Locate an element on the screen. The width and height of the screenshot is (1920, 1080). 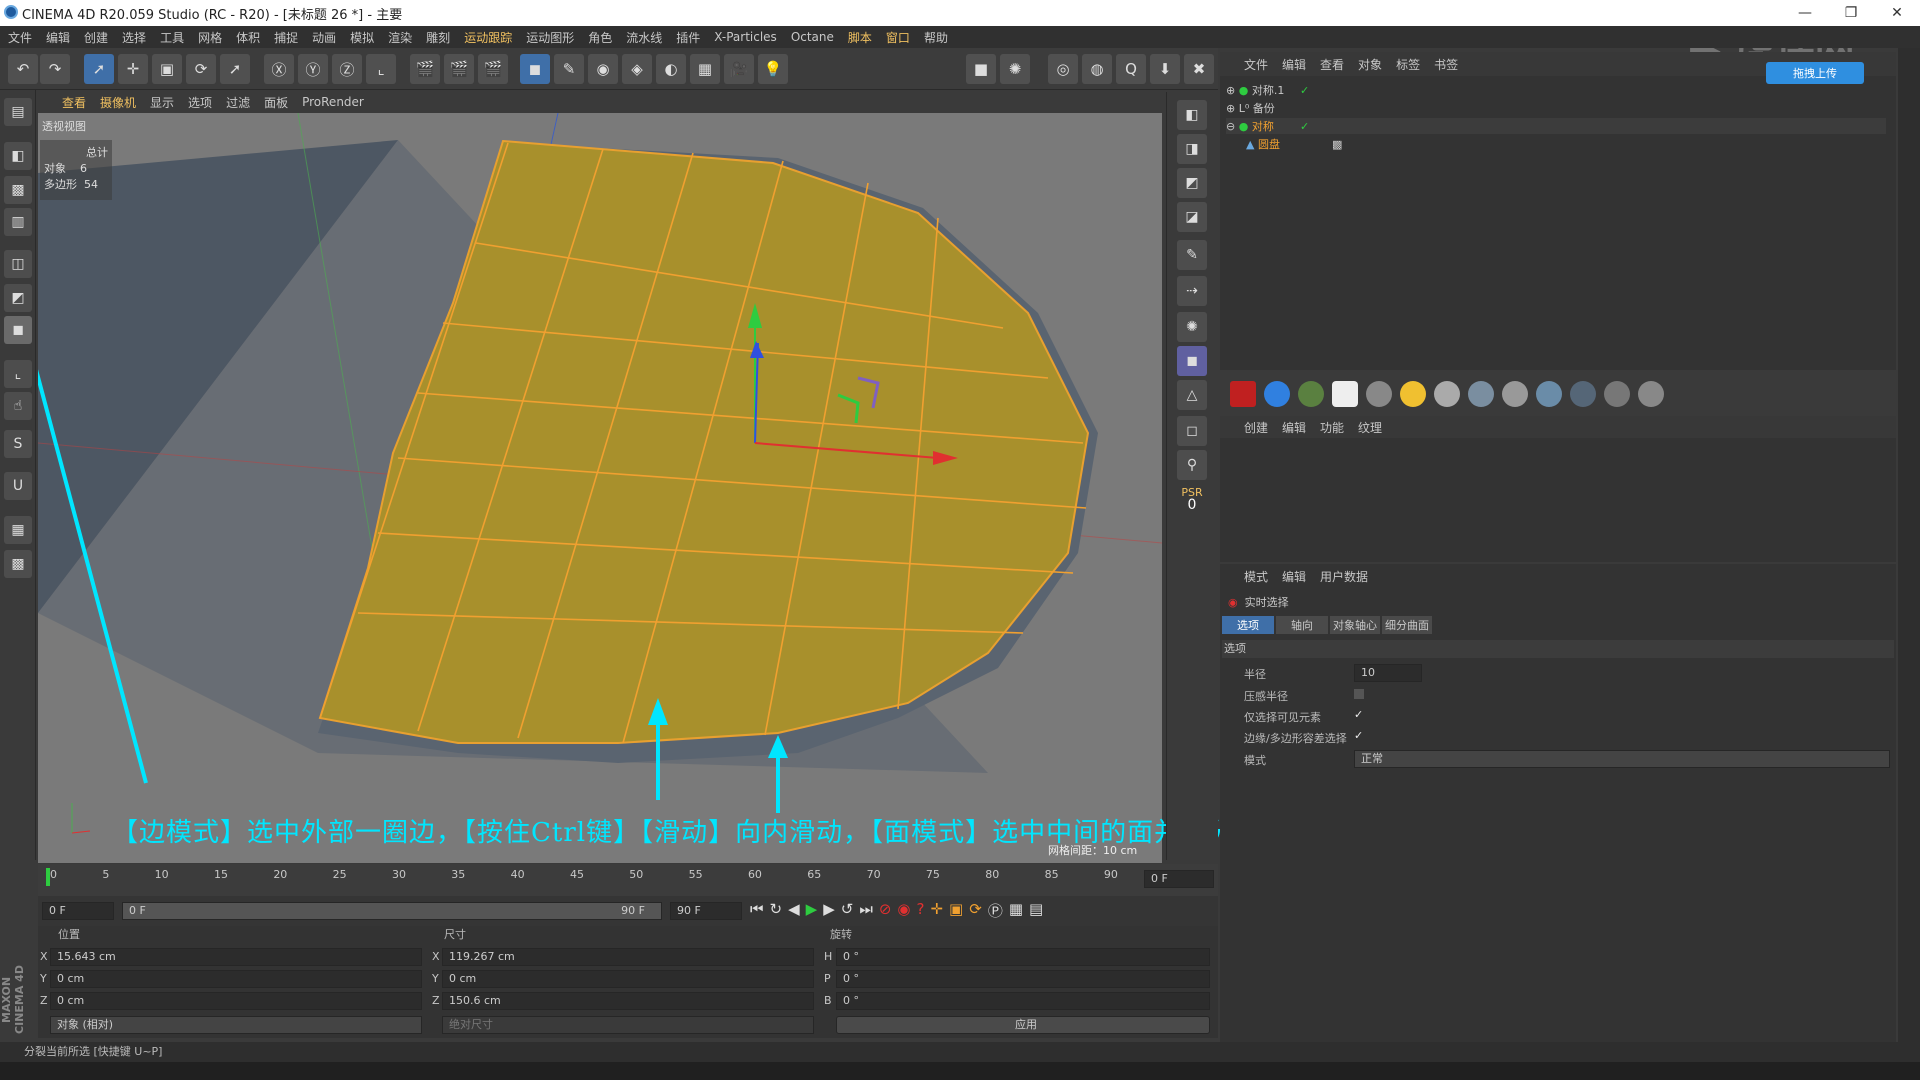
rotate-icon: ⟳ is located at coordinates (201, 69).